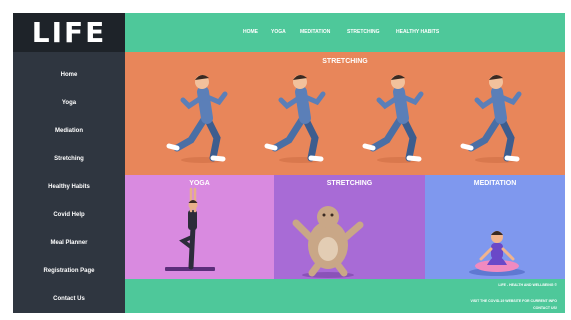 This screenshot has width=571, height=320. What do you see at coordinates (69, 299) in the screenshot?
I see `sidebar-item-contact-us: Contact Us` at bounding box center [69, 299].